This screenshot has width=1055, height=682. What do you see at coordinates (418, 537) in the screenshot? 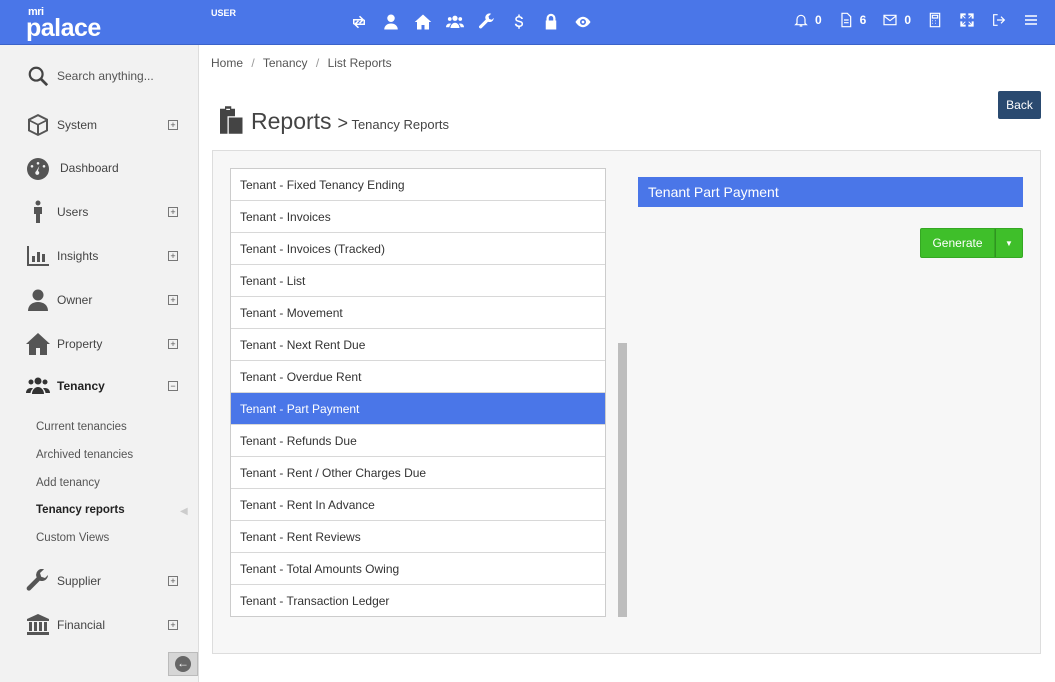
I see `report-list-item: Tenant - Rent Reviews` at bounding box center [418, 537].